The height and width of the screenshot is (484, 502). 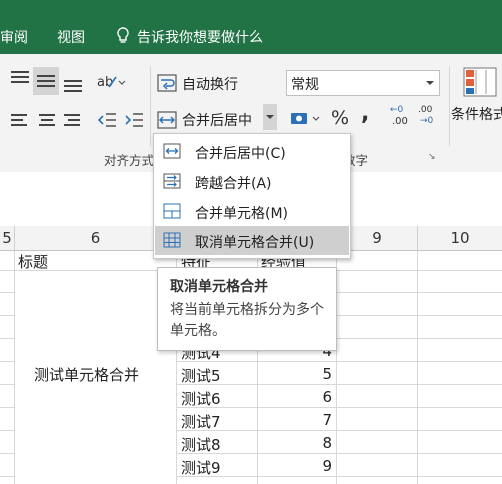 I want to click on increase-indent-icon, so click(x=134, y=120).